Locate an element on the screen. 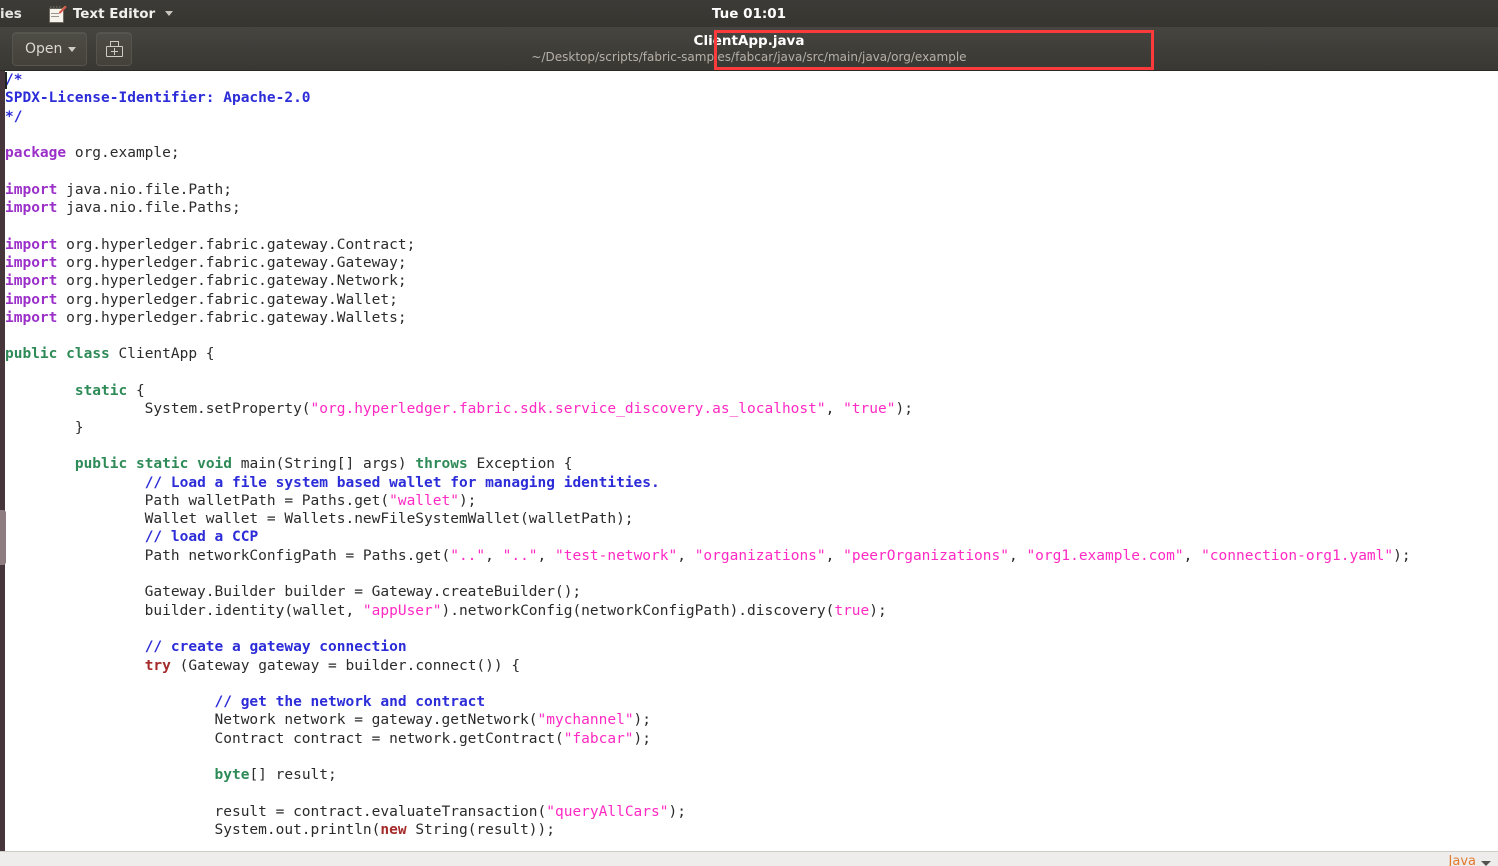  code-token: String(result)); is located at coordinates (480, 830).